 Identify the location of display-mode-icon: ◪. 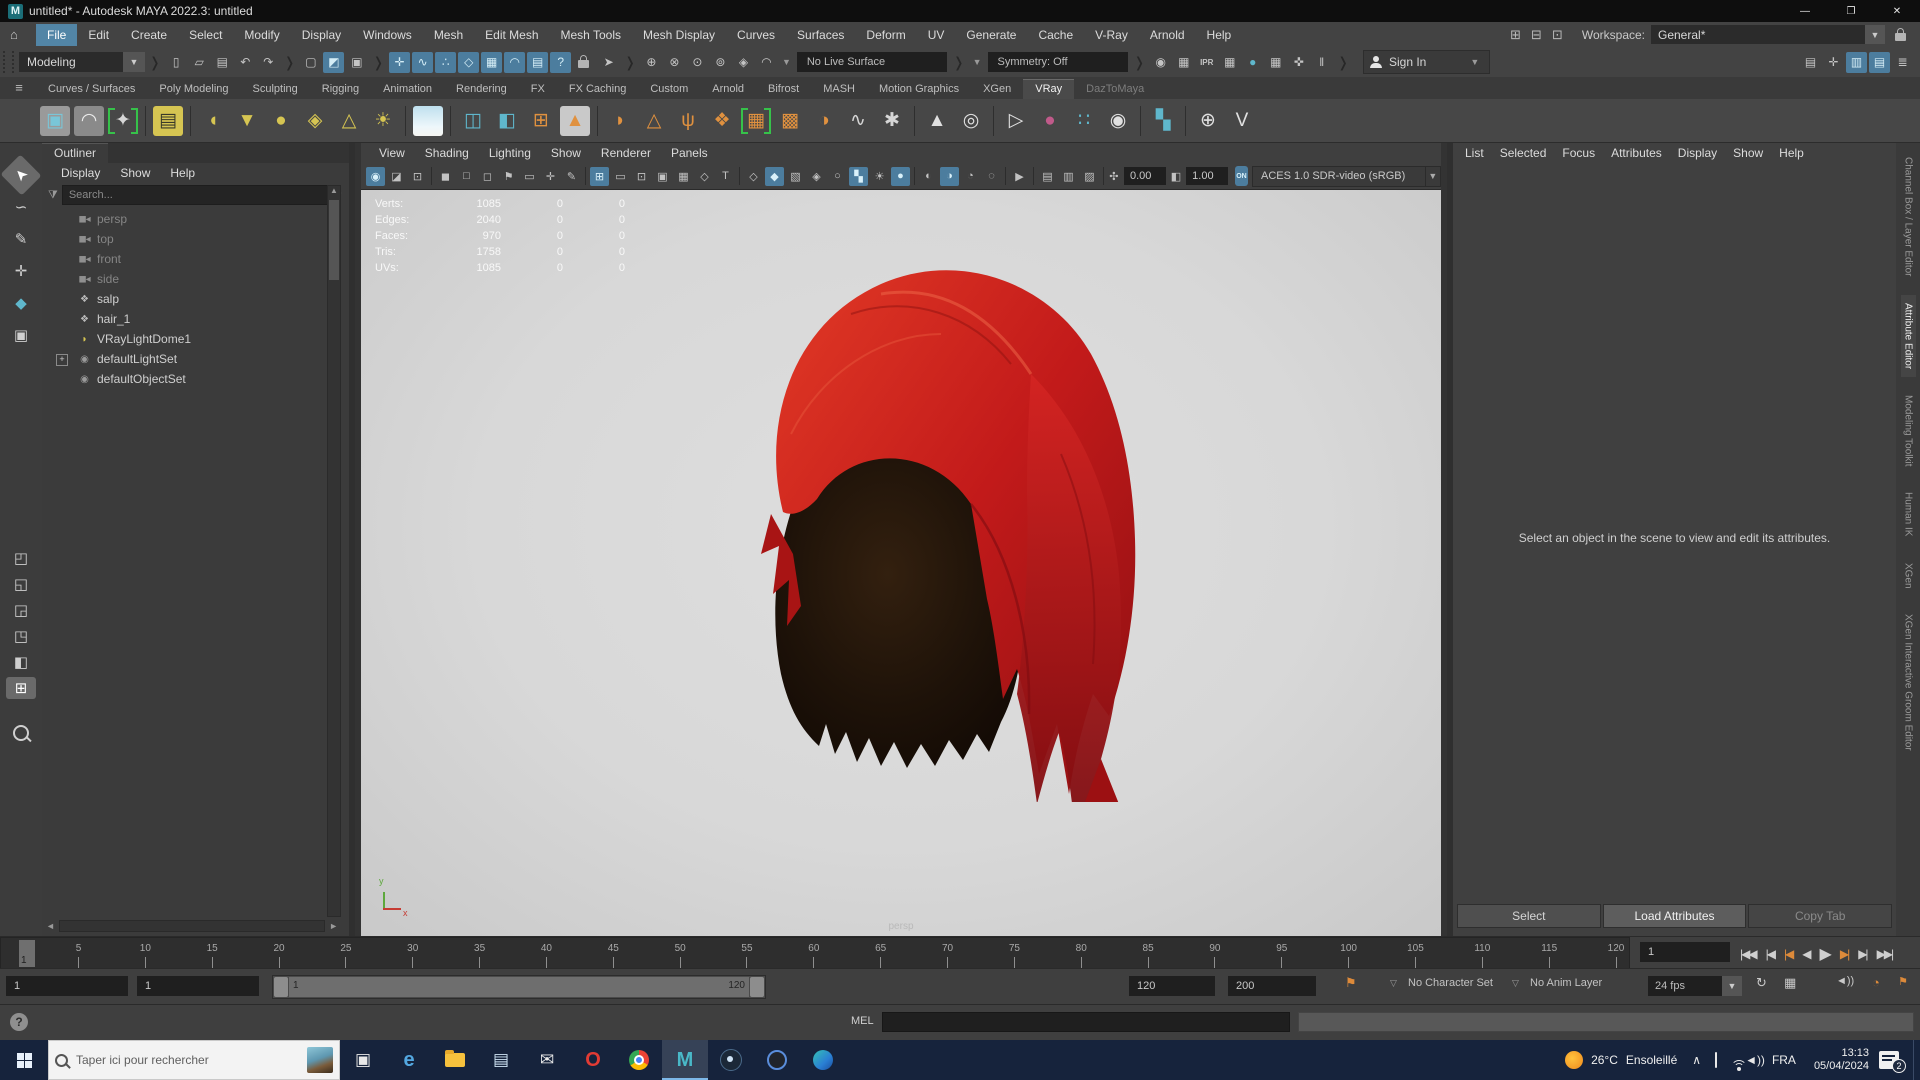
(396, 176).